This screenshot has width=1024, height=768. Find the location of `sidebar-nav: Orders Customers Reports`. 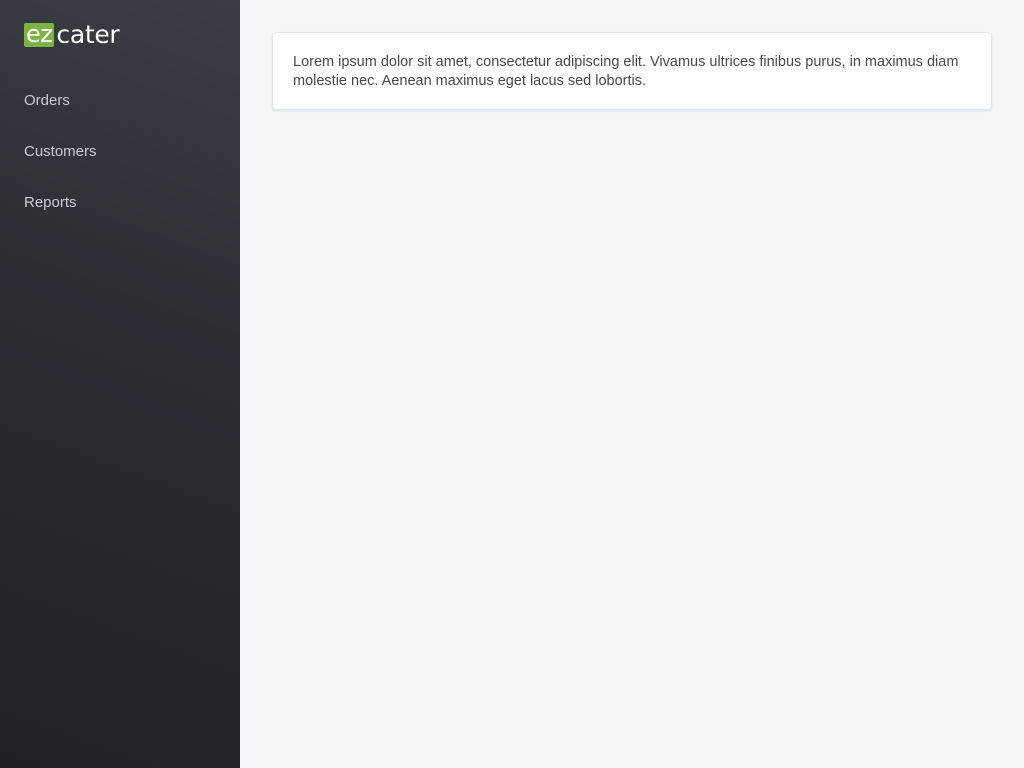

sidebar-nav: Orders Customers Reports is located at coordinates (120, 151).